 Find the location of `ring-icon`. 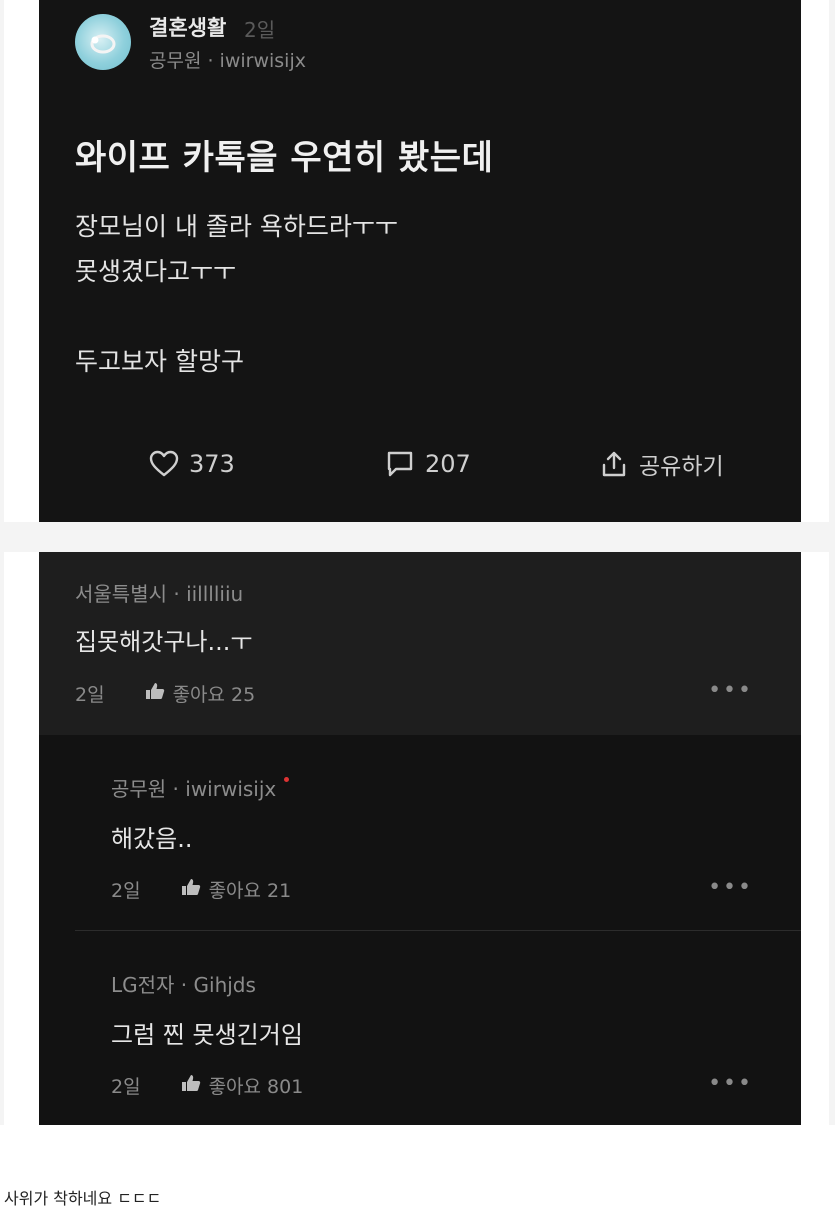

ring-icon is located at coordinates (103, 44).